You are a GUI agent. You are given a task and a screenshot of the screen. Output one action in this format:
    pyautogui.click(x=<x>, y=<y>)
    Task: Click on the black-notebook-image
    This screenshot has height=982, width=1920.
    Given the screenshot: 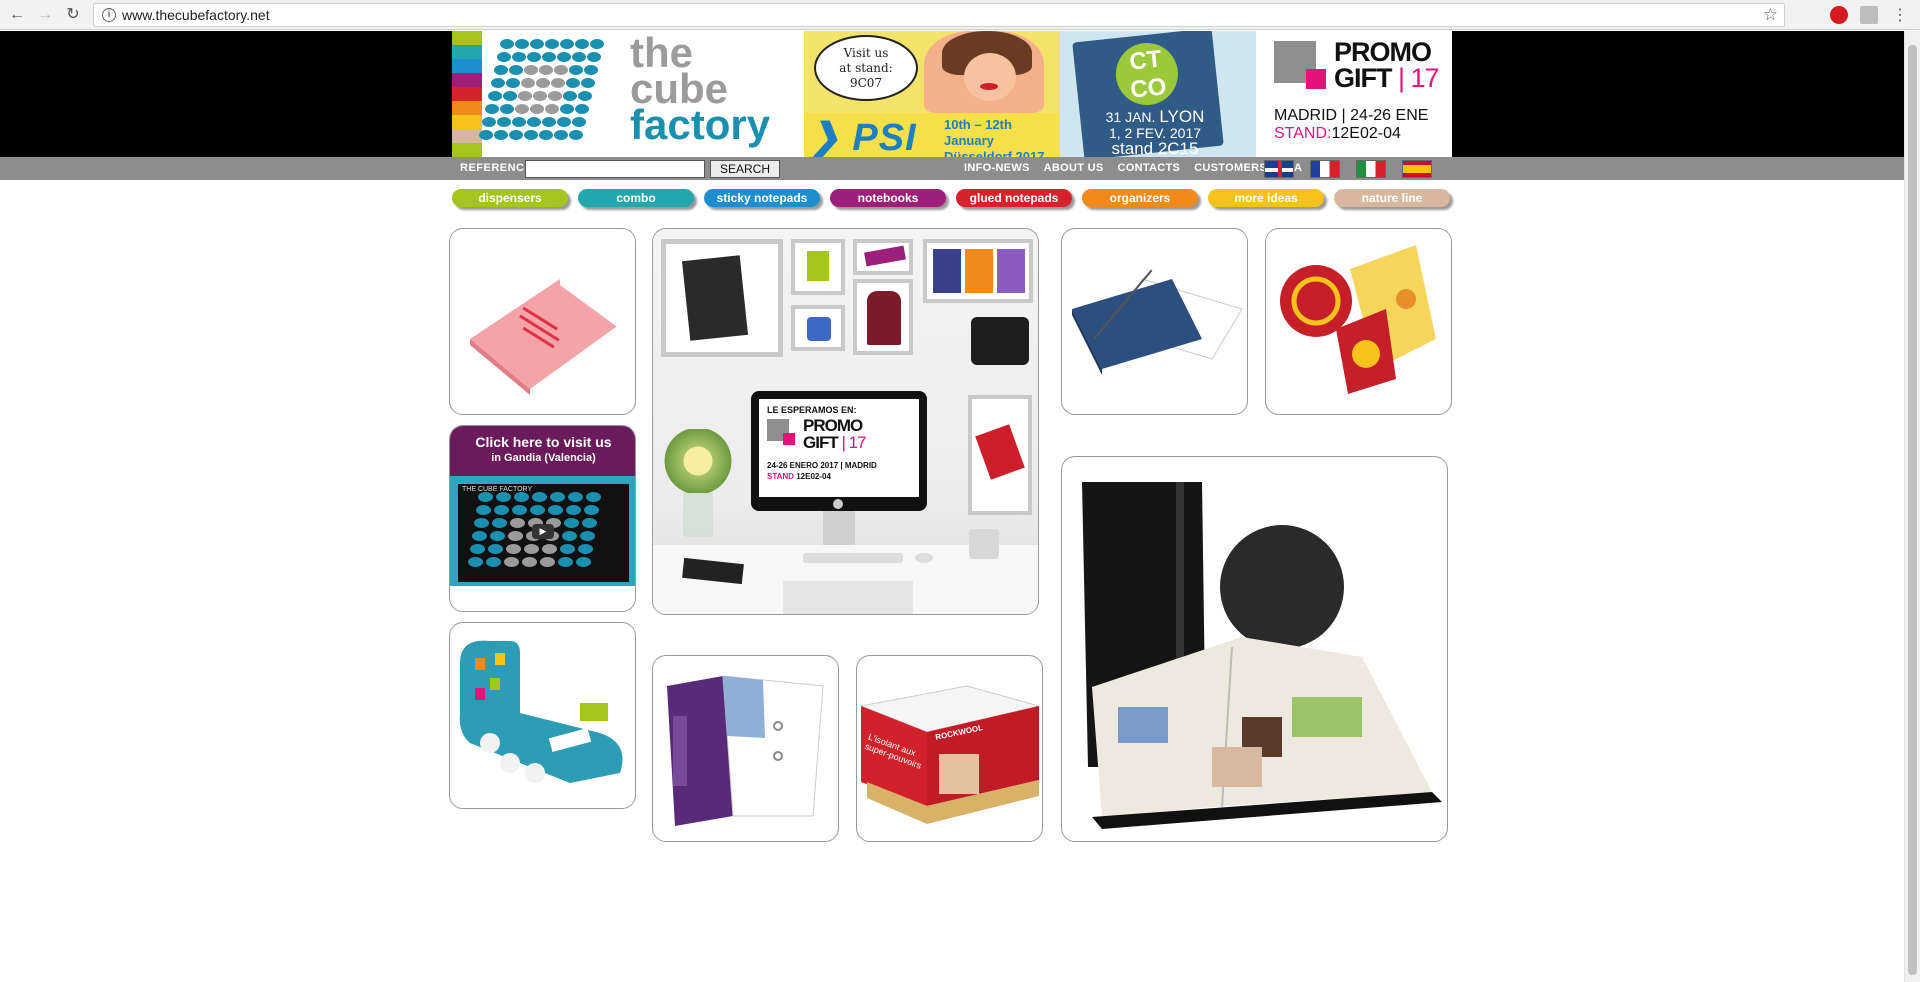 What is the action you would take?
    pyautogui.click(x=1262, y=655)
    